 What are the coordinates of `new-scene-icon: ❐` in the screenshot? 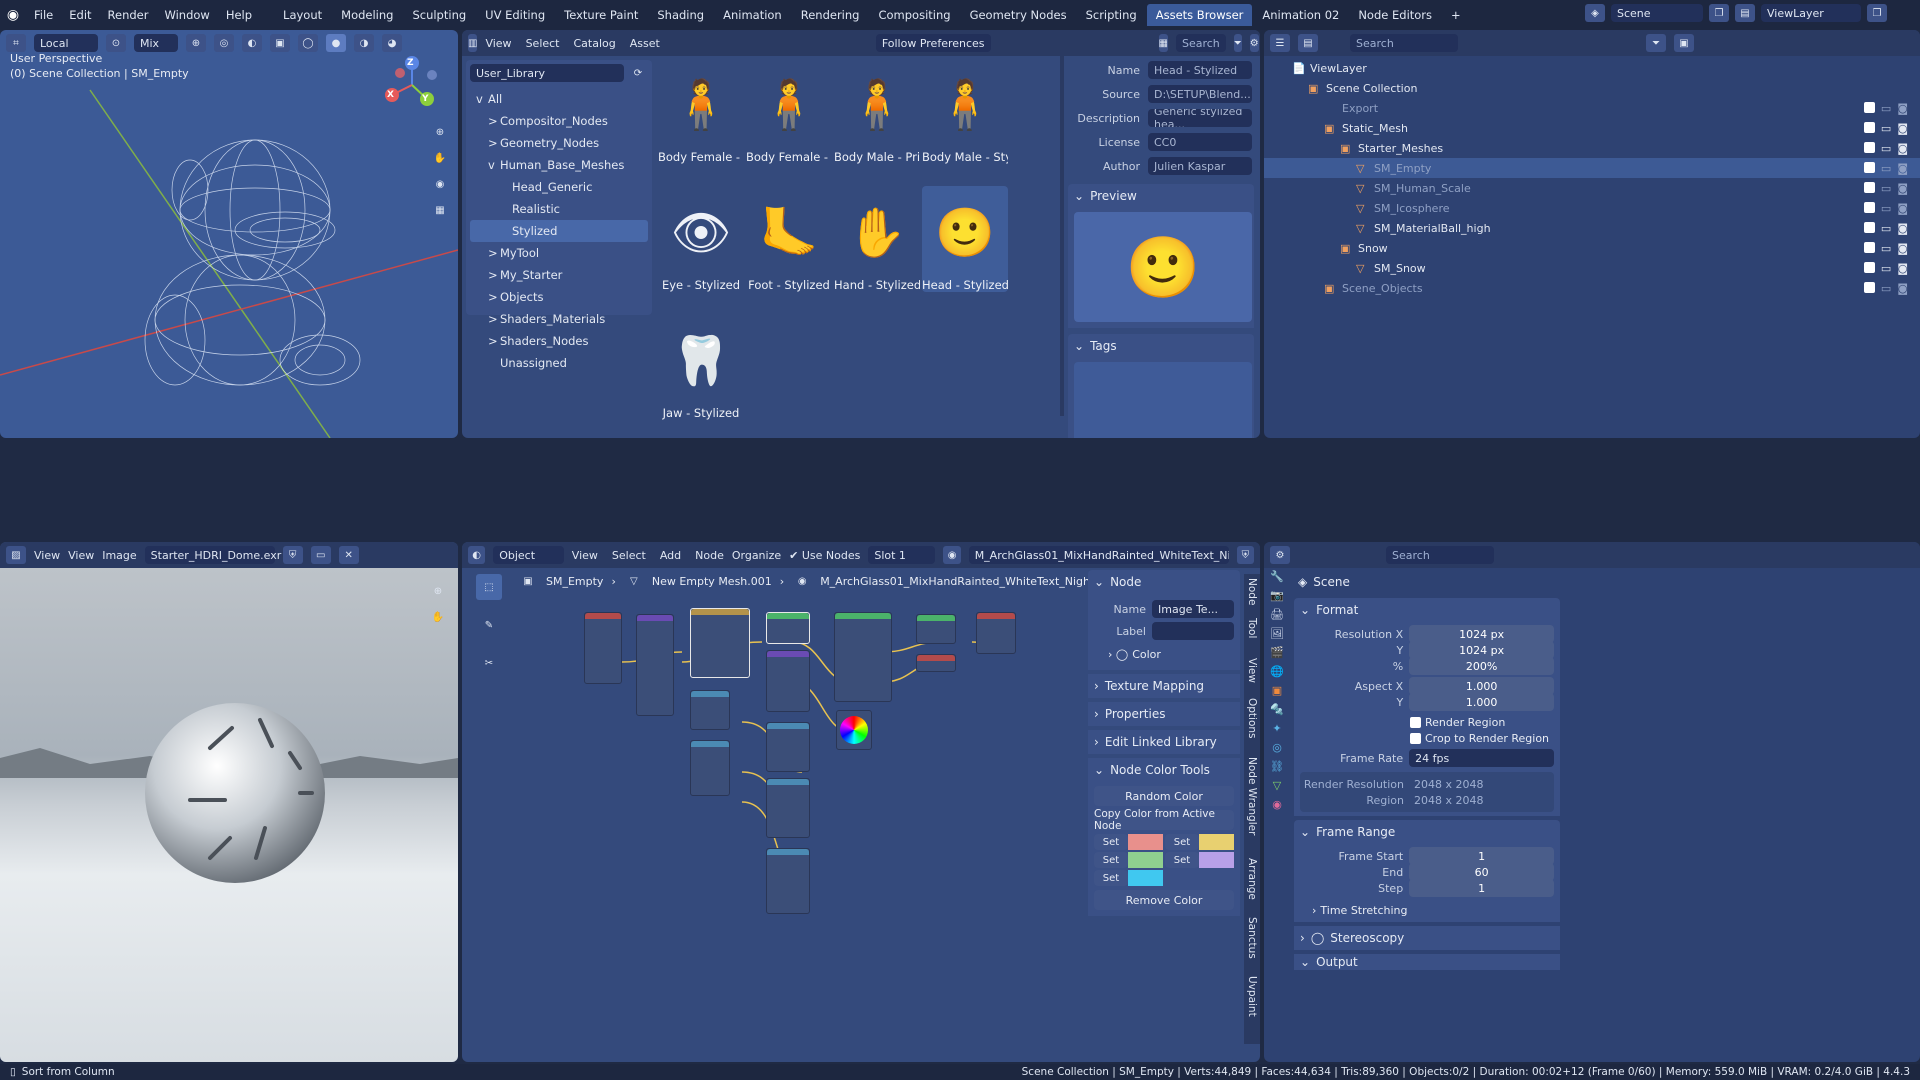 It's located at (1719, 13).